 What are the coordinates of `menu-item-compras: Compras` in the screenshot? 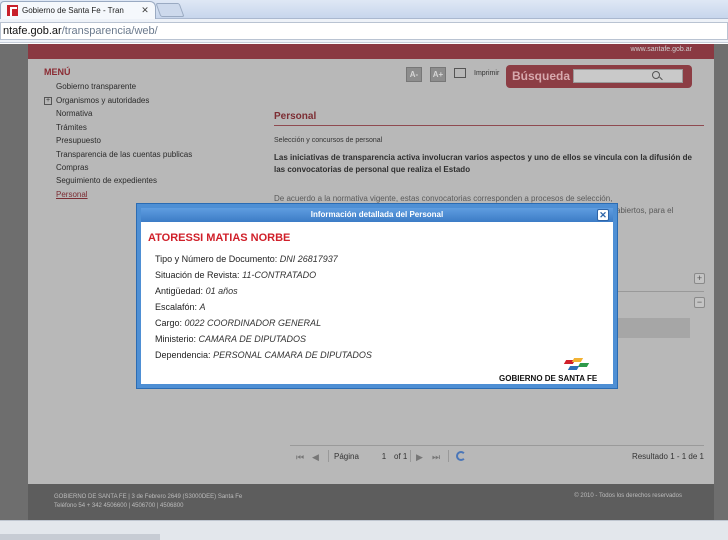 It's located at (72, 167).